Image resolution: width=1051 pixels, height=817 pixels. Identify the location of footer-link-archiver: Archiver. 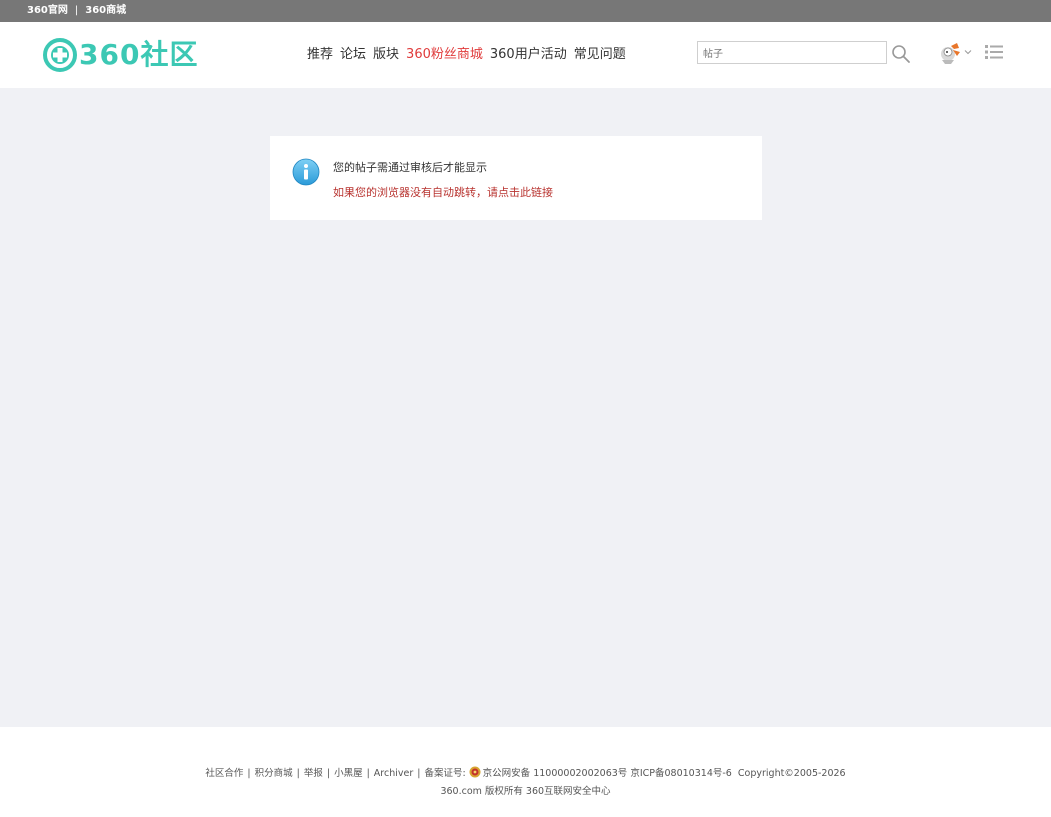
(393, 773).